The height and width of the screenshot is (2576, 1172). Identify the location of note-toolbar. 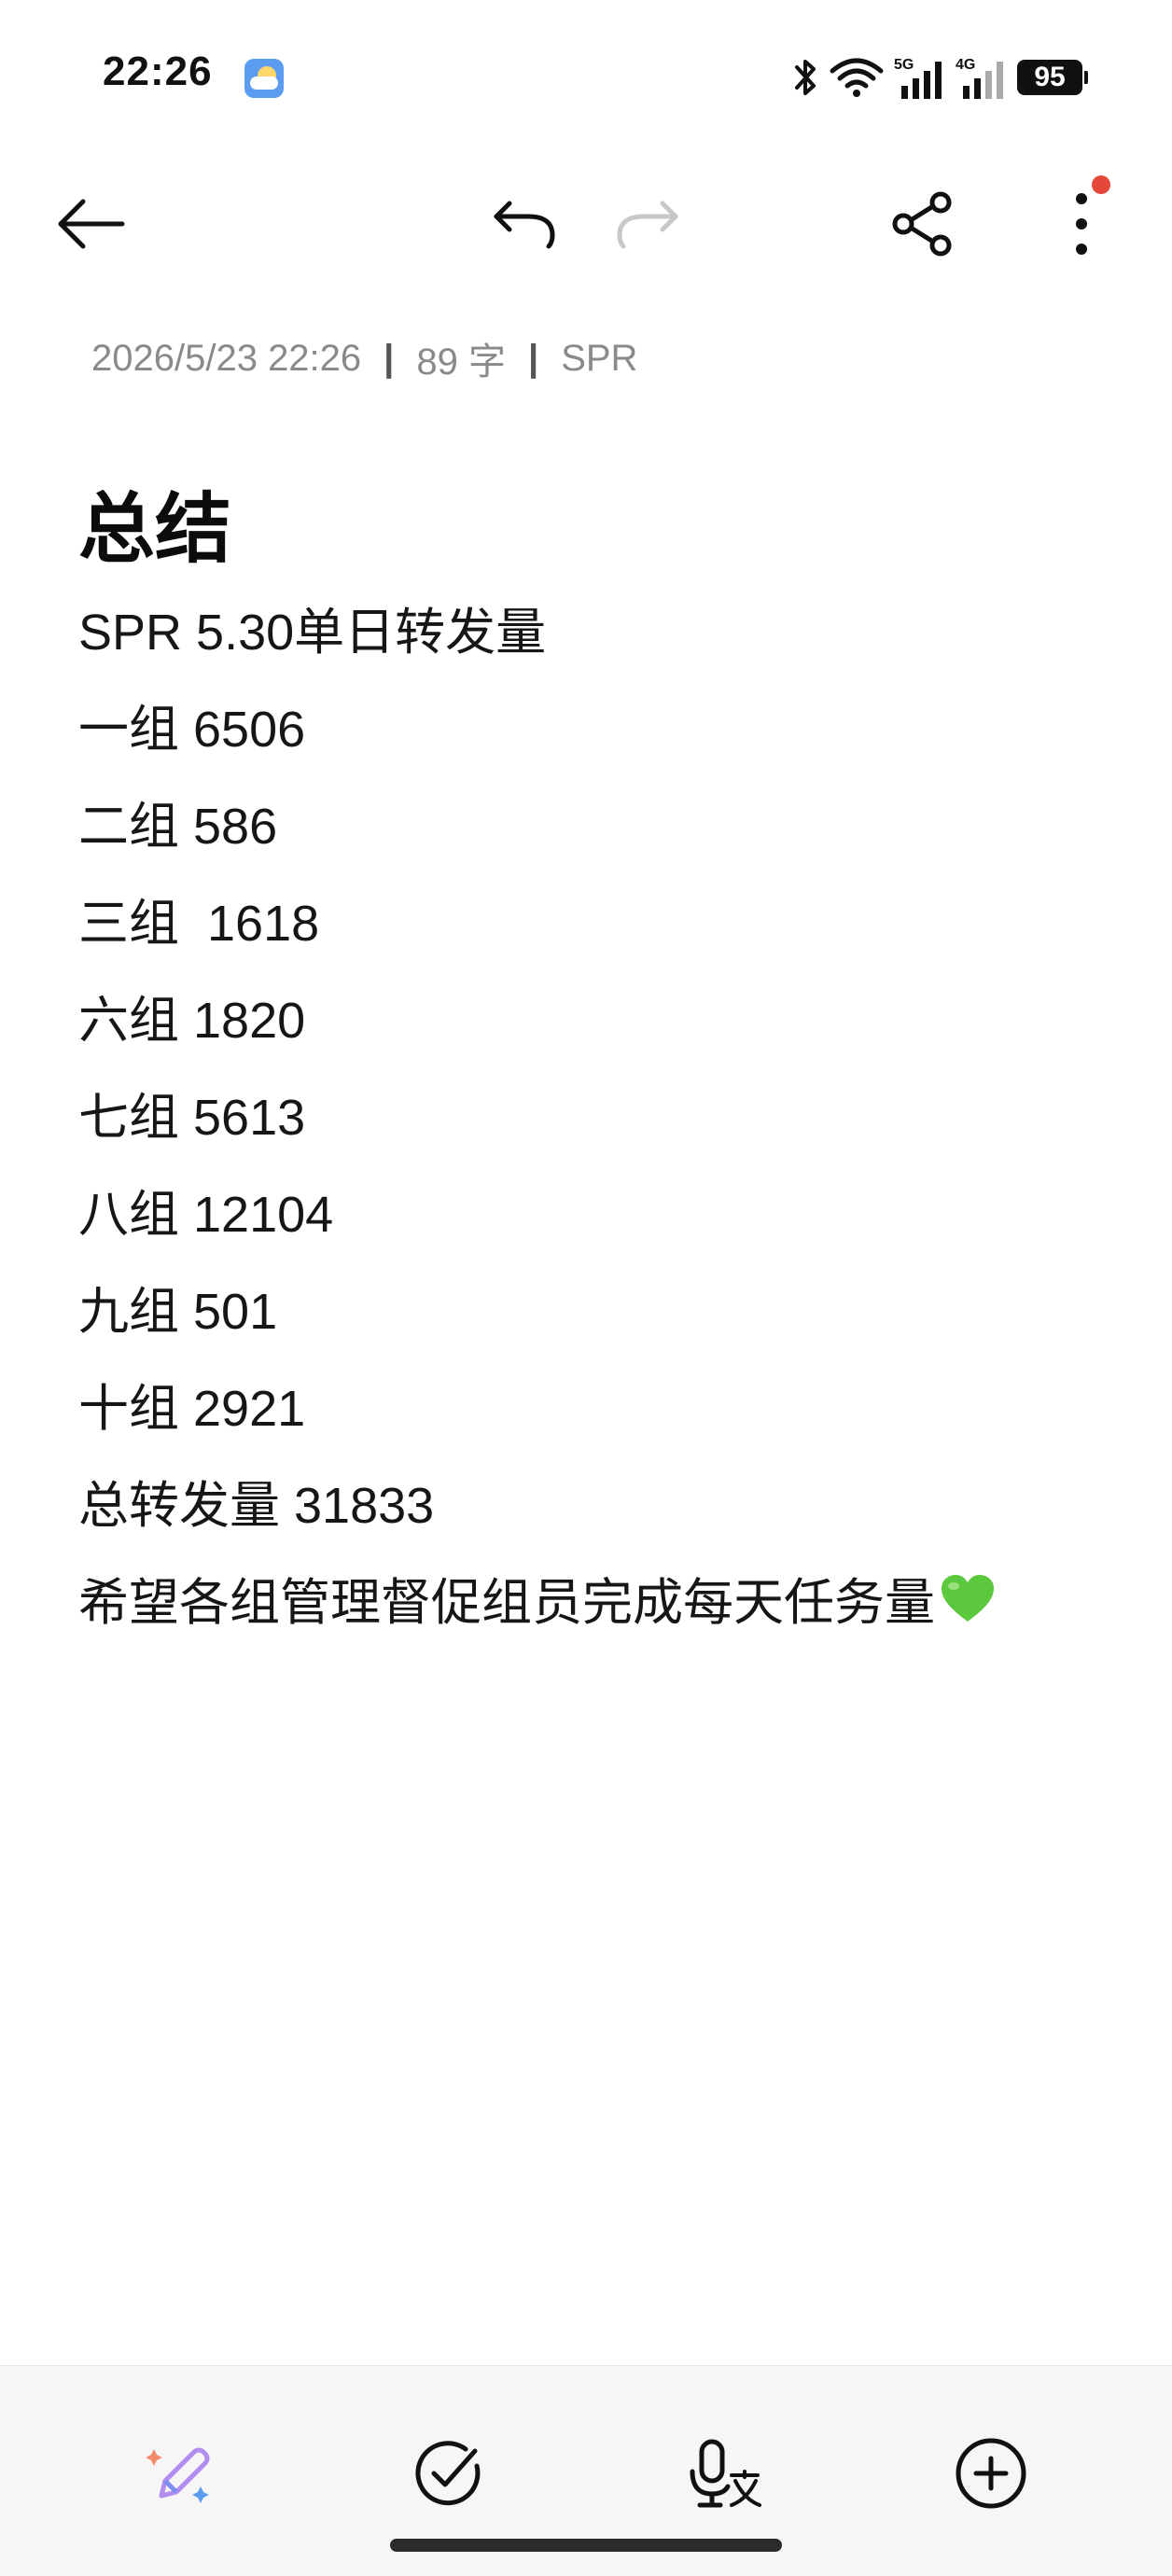
(586, 224).